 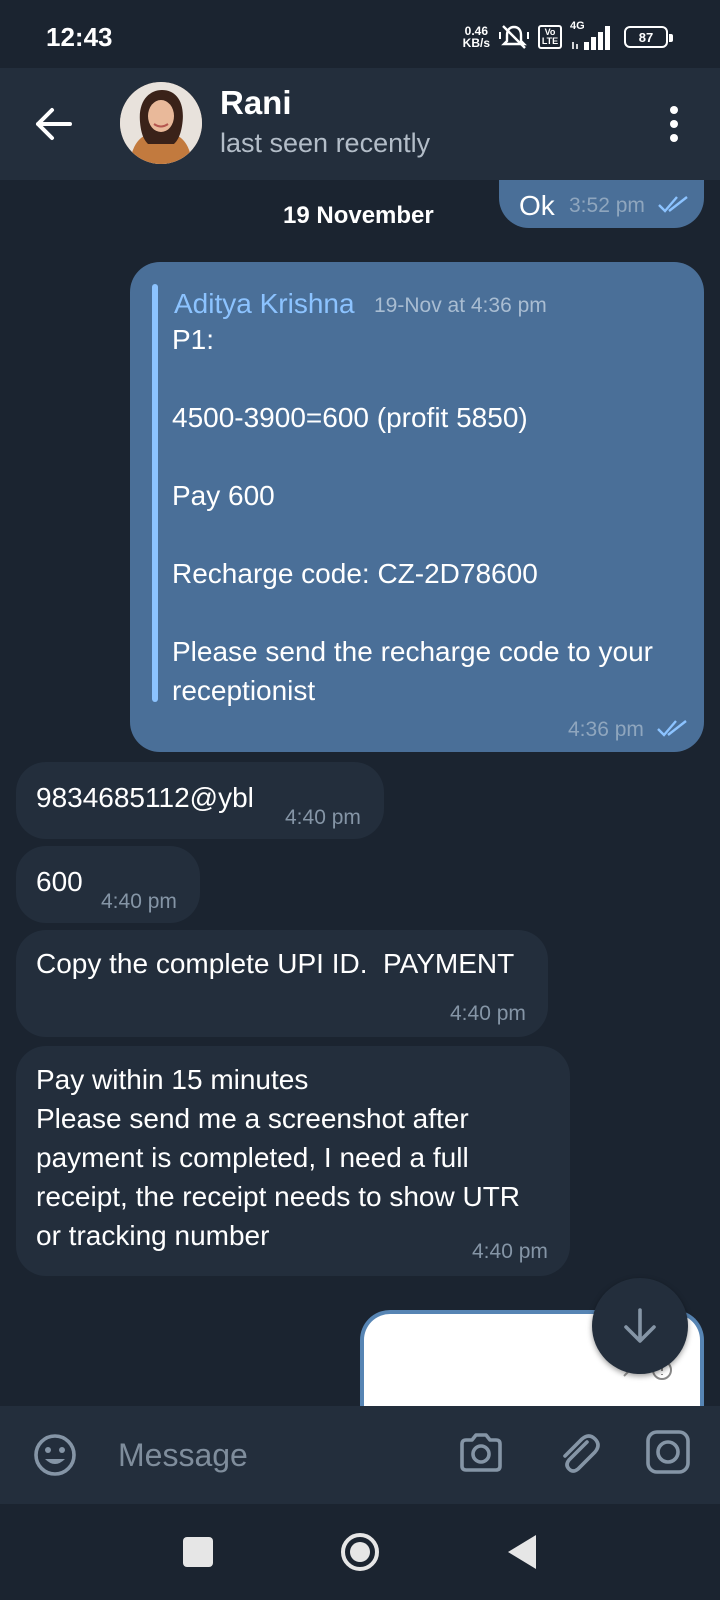 What do you see at coordinates (79, 37) in the screenshot?
I see `status-time: 12:43` at bounding box center [79, 37].